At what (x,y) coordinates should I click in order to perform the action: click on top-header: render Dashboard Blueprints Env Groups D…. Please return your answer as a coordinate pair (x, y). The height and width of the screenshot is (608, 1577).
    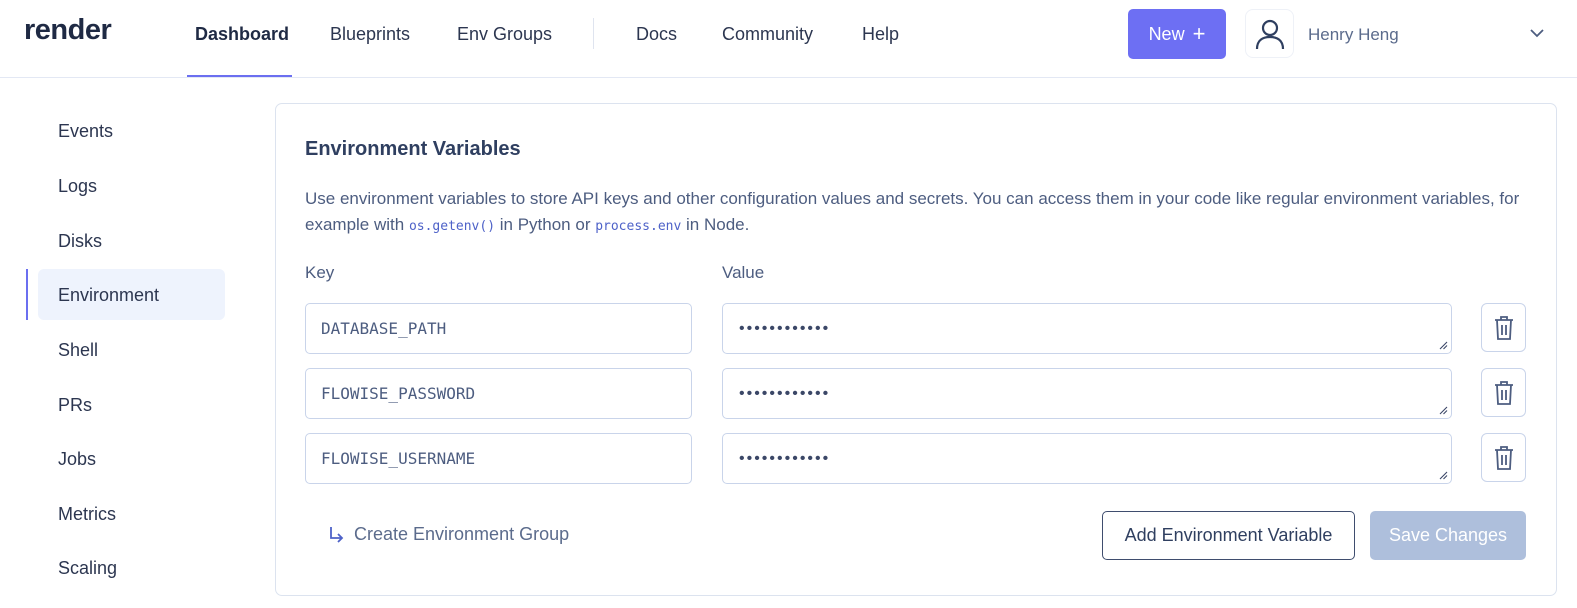
    Looking at the image, I should click on (788, 39).